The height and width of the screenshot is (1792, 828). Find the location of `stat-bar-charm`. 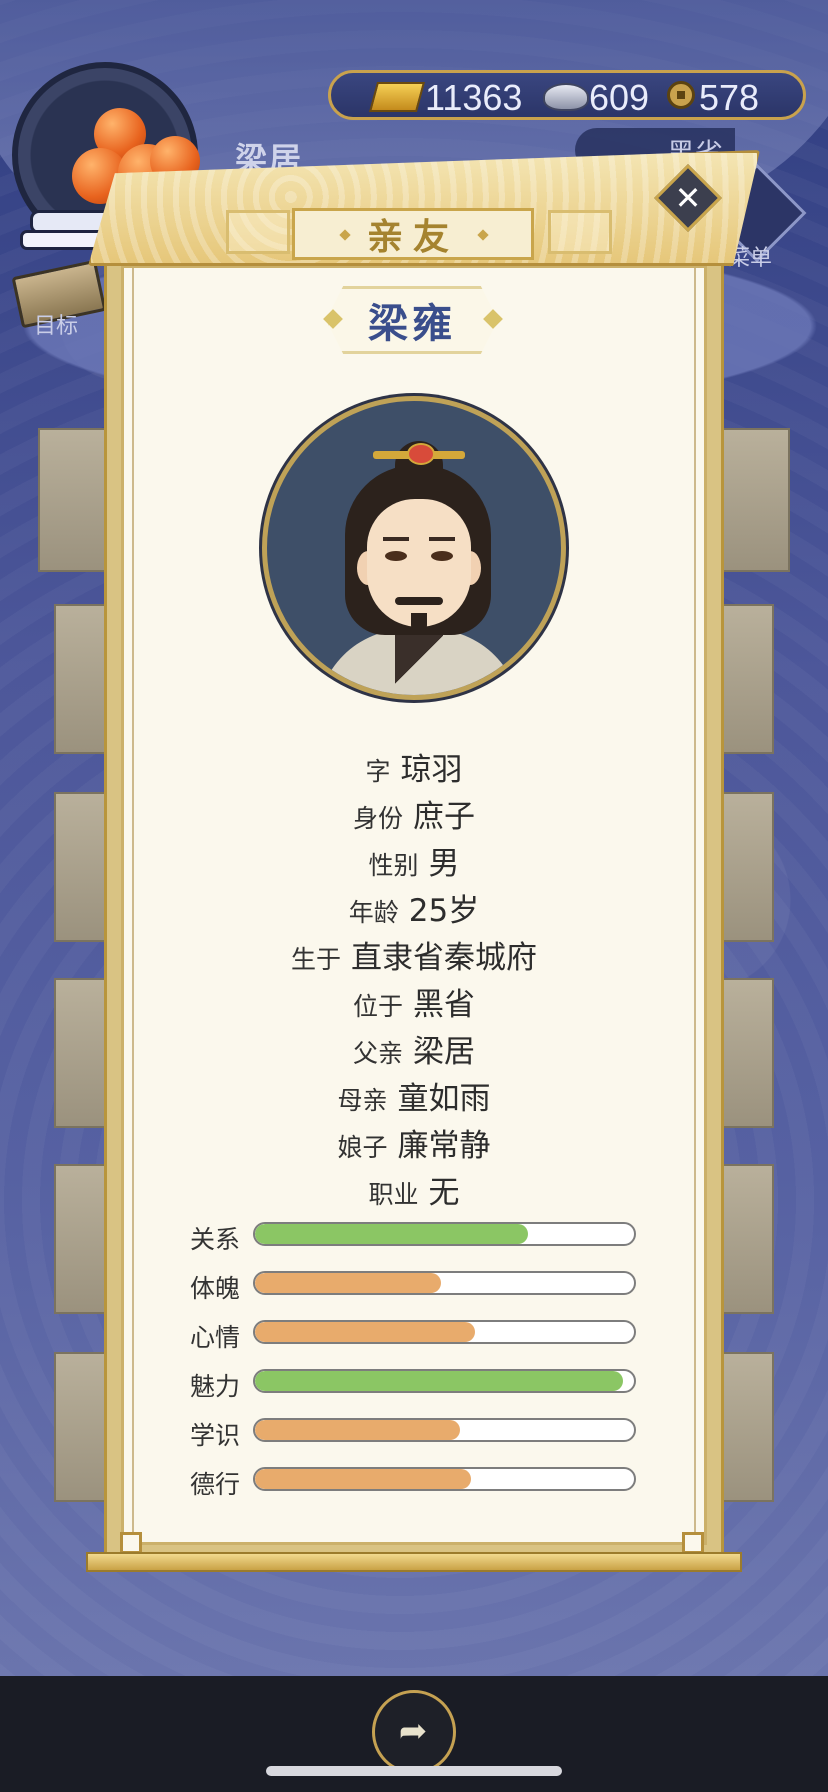

stat-bar-charm is located at coordinates (444, 1381).